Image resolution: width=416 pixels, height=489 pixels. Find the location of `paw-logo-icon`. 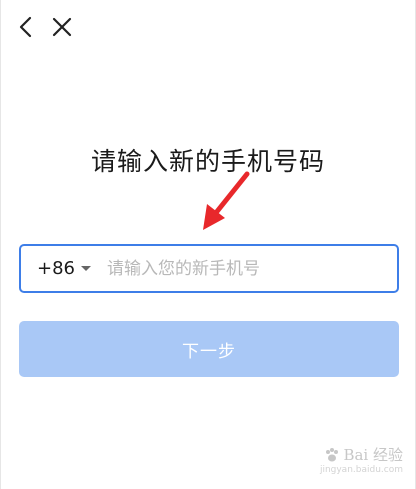

paw-logo-icon is located at coordinates (332, 454).